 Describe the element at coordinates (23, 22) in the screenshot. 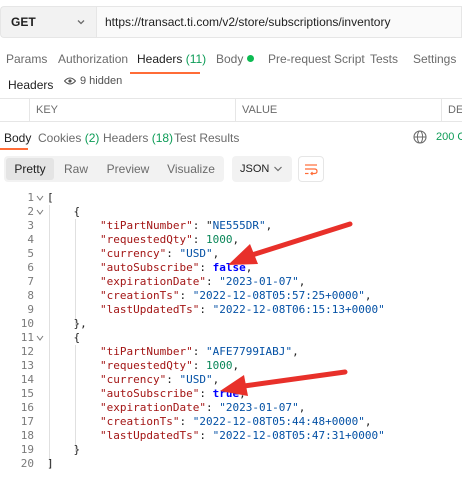

I see `method-label: GET` at that location.